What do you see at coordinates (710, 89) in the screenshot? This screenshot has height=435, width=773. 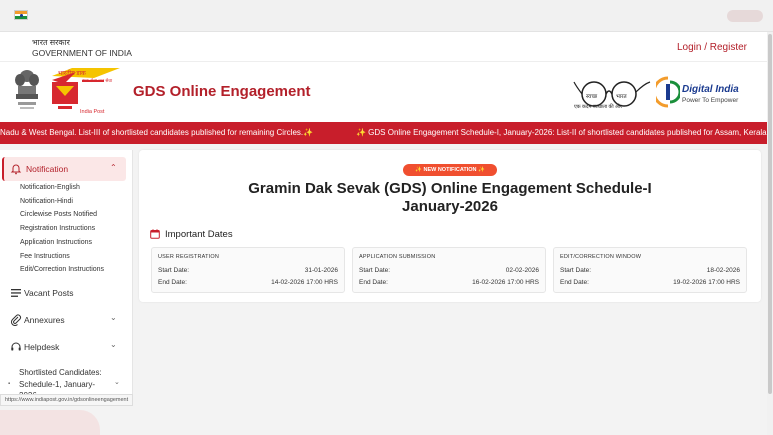 I see `digital-india-title: Digital India` at bounding box center [710, 89].